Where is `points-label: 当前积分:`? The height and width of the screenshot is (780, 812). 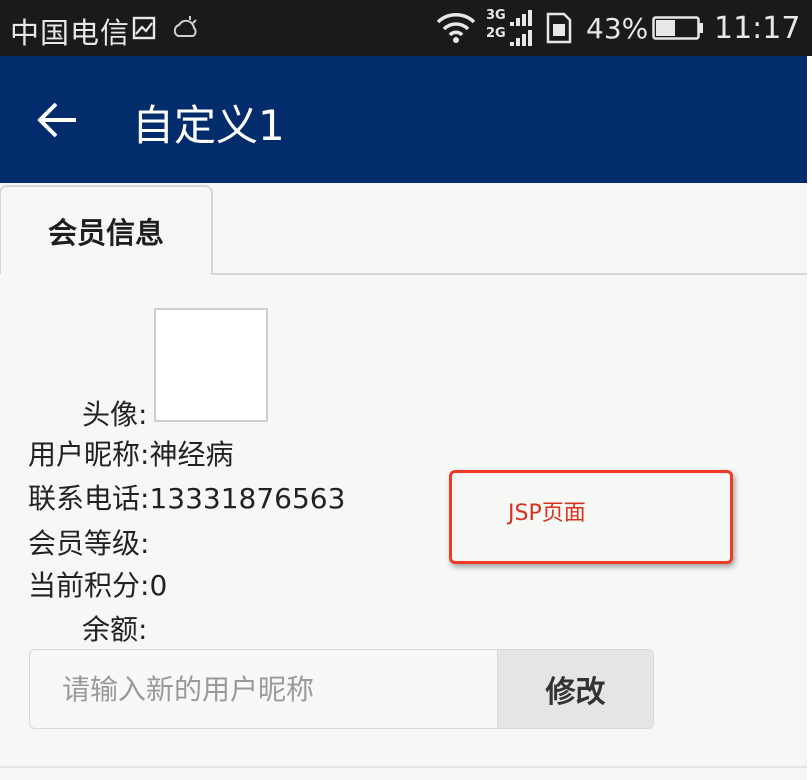 points-label: 当前积分: is located at coordinates (89, 585).